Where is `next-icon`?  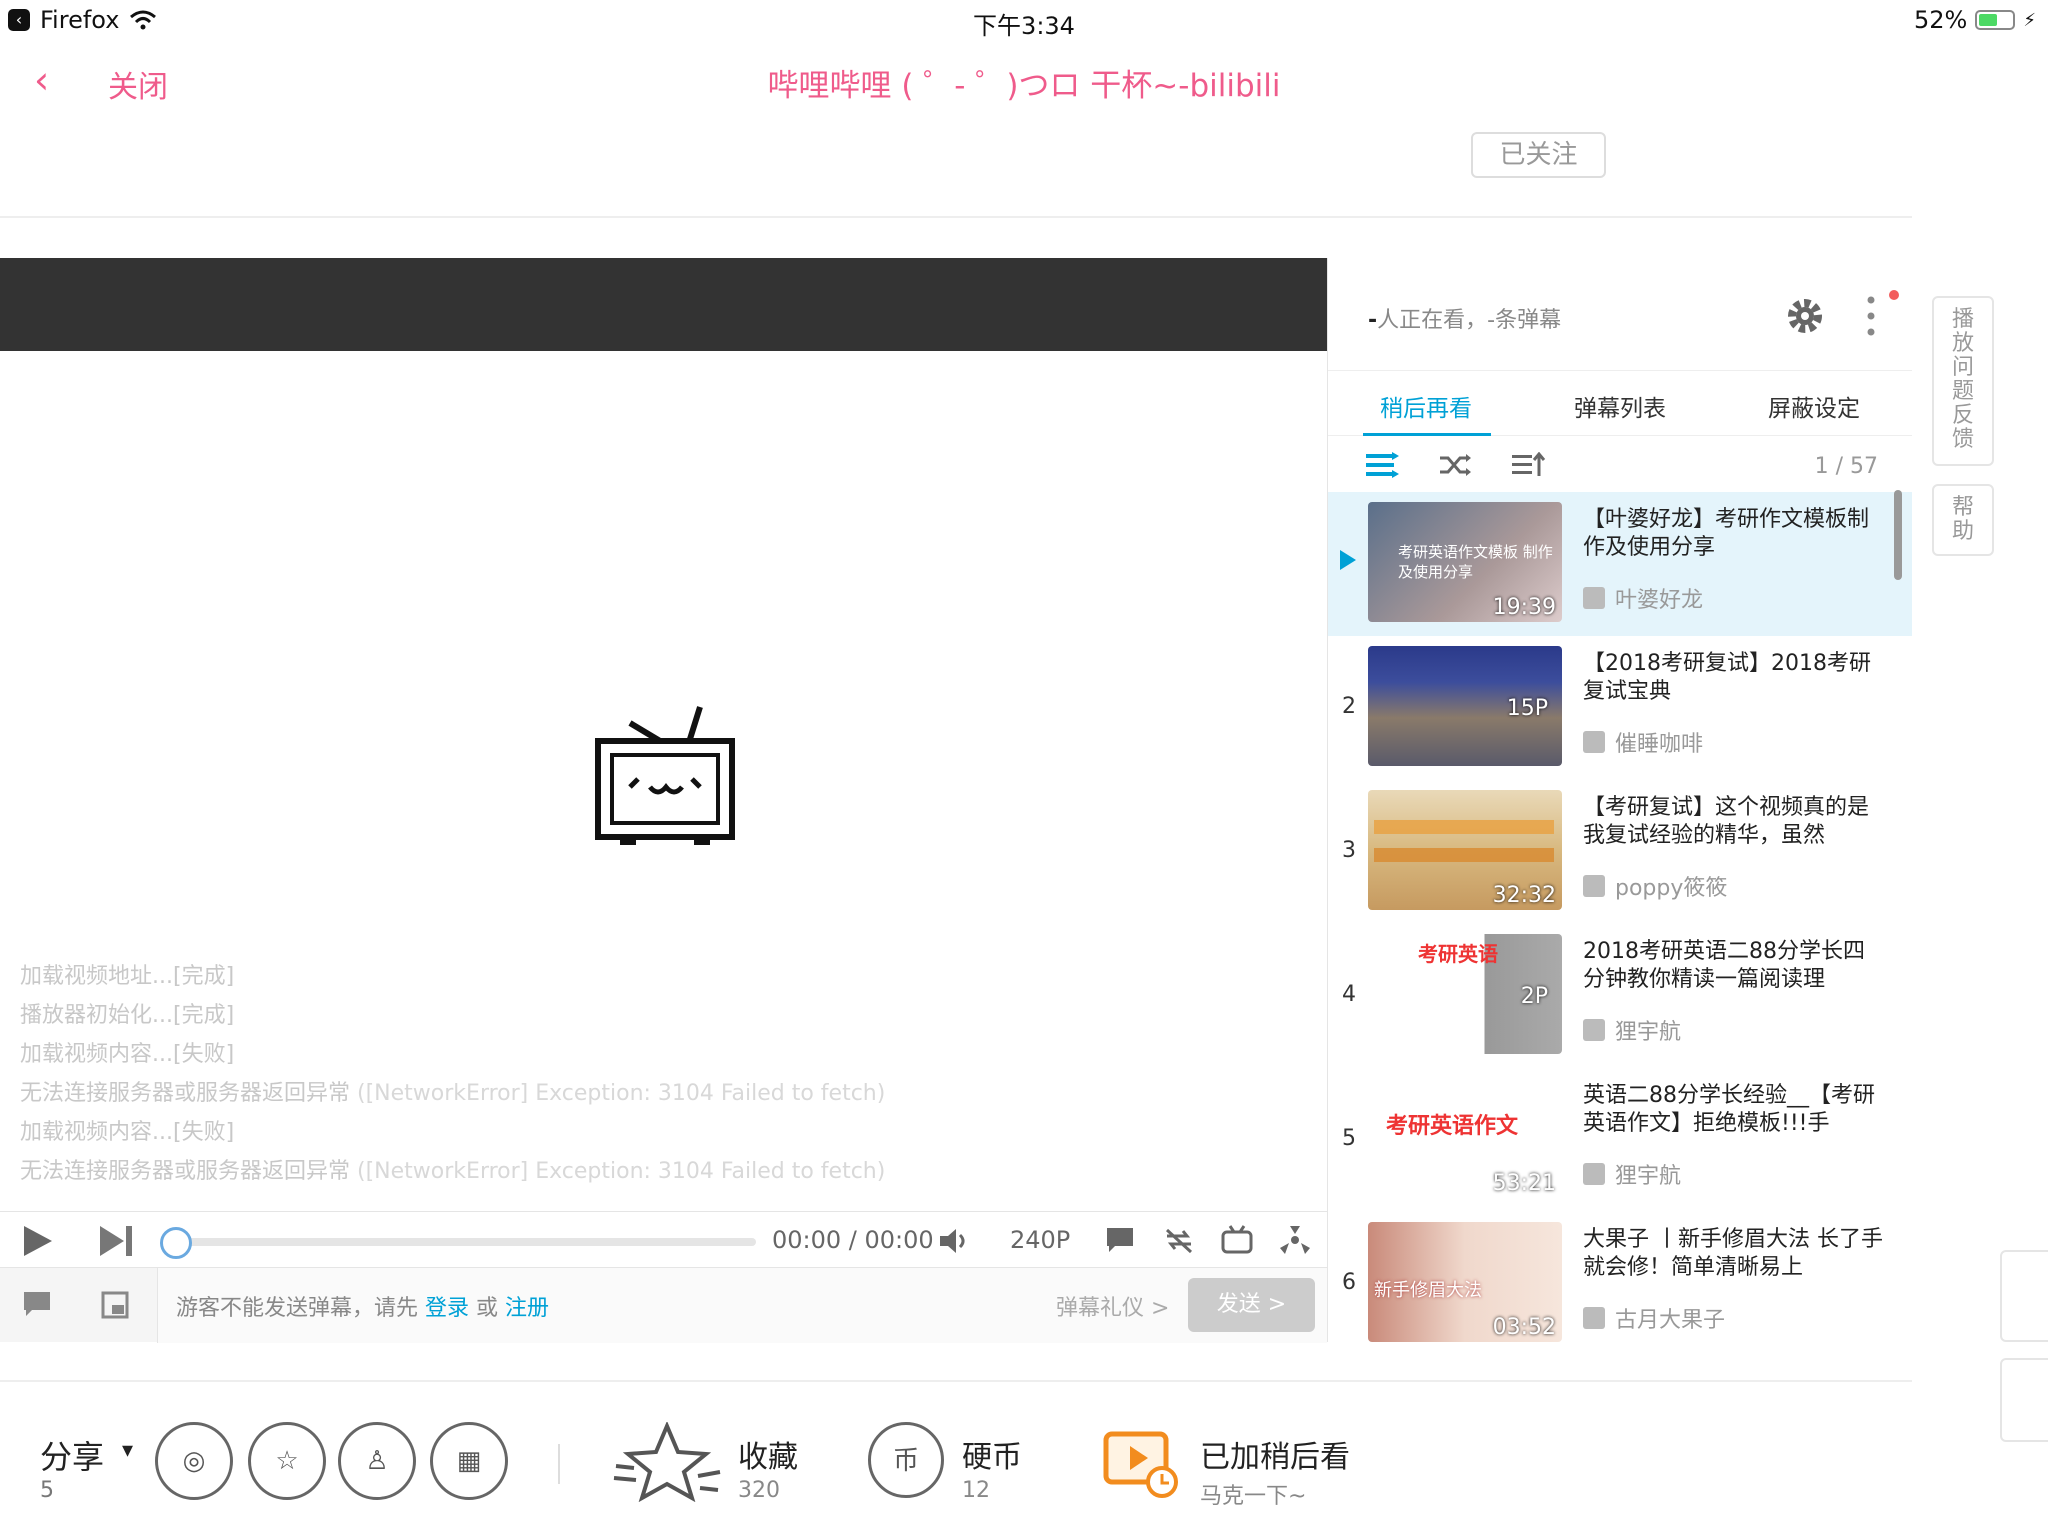
next-icon is located at coordinates (116, 1241).